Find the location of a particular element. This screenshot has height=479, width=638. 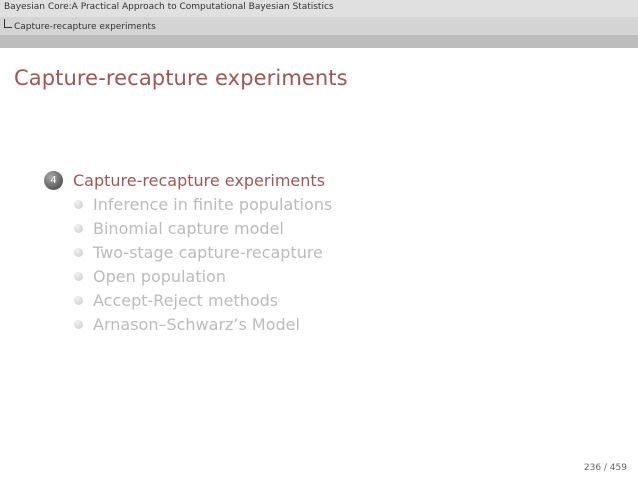

header-spacer-bar is located at coordinates (319, 41).